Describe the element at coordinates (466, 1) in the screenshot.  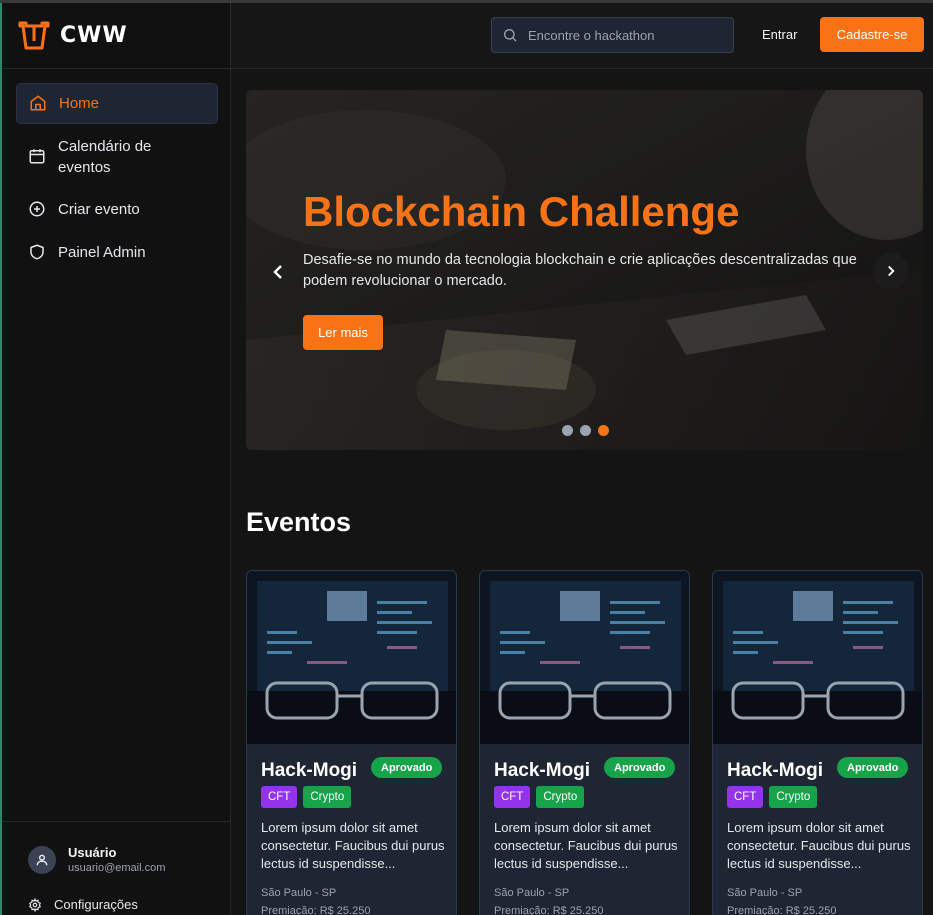
I see `top-border` at that location.